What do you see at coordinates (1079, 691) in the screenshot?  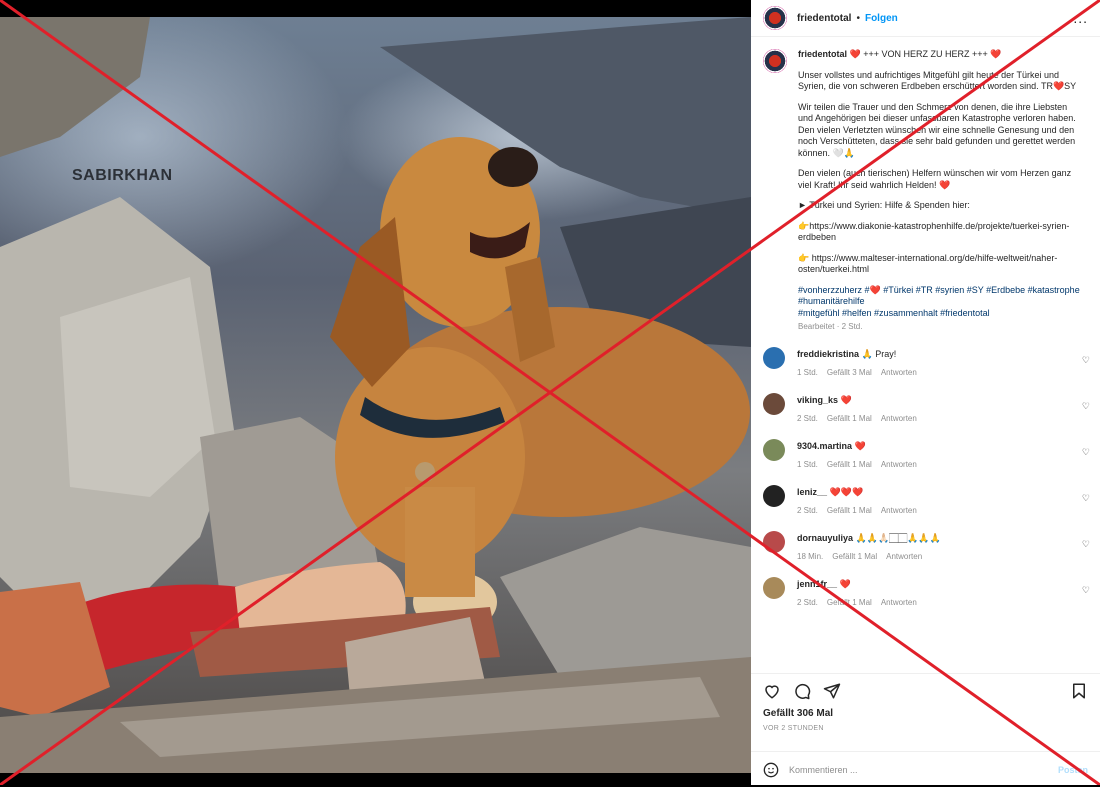 I see `bookmark-icon` at bounding box center [1079, 691].